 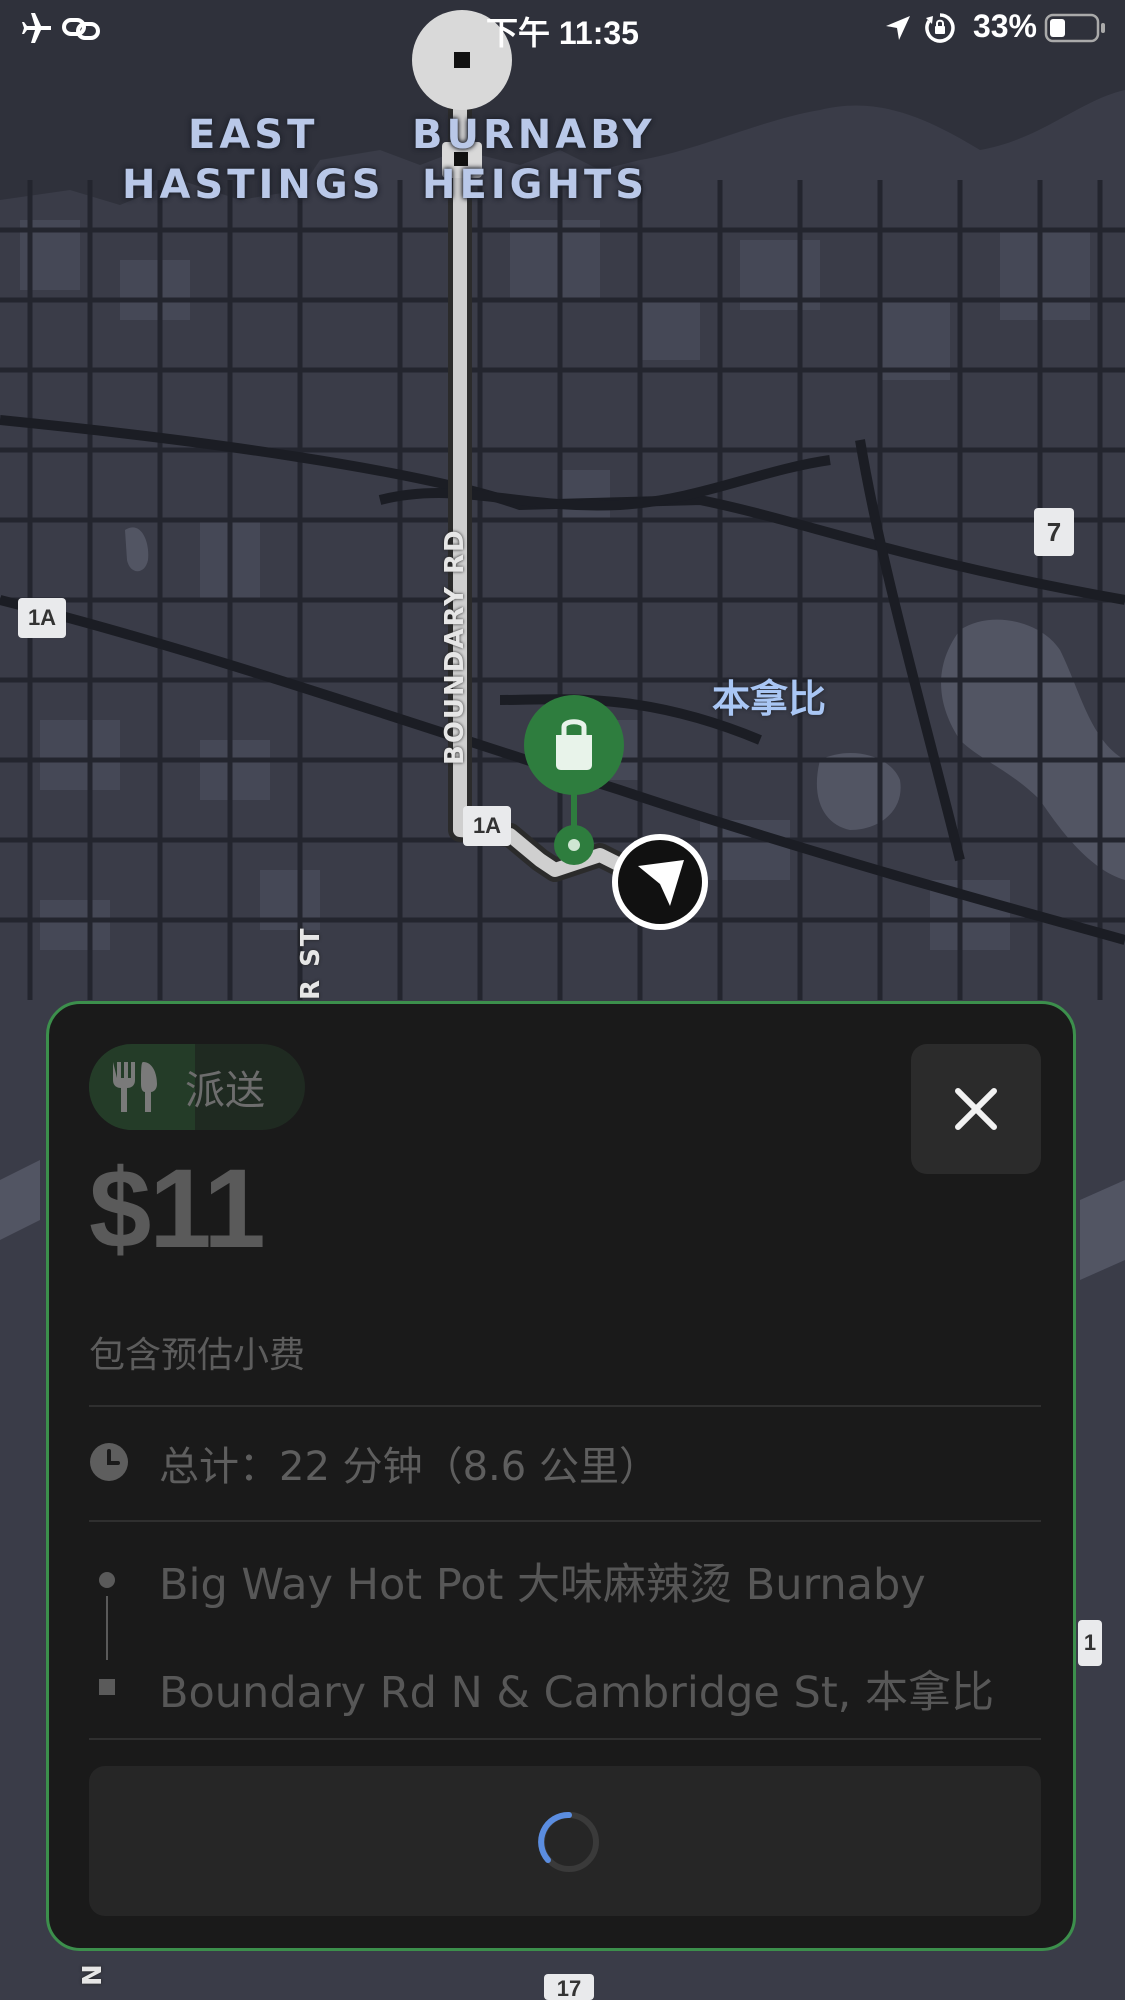 What do you see at coordinates (455, 646) in the screenshot?
I see `road-label-boundary: BOUNDARY RD` at bounding box center [455, 646].